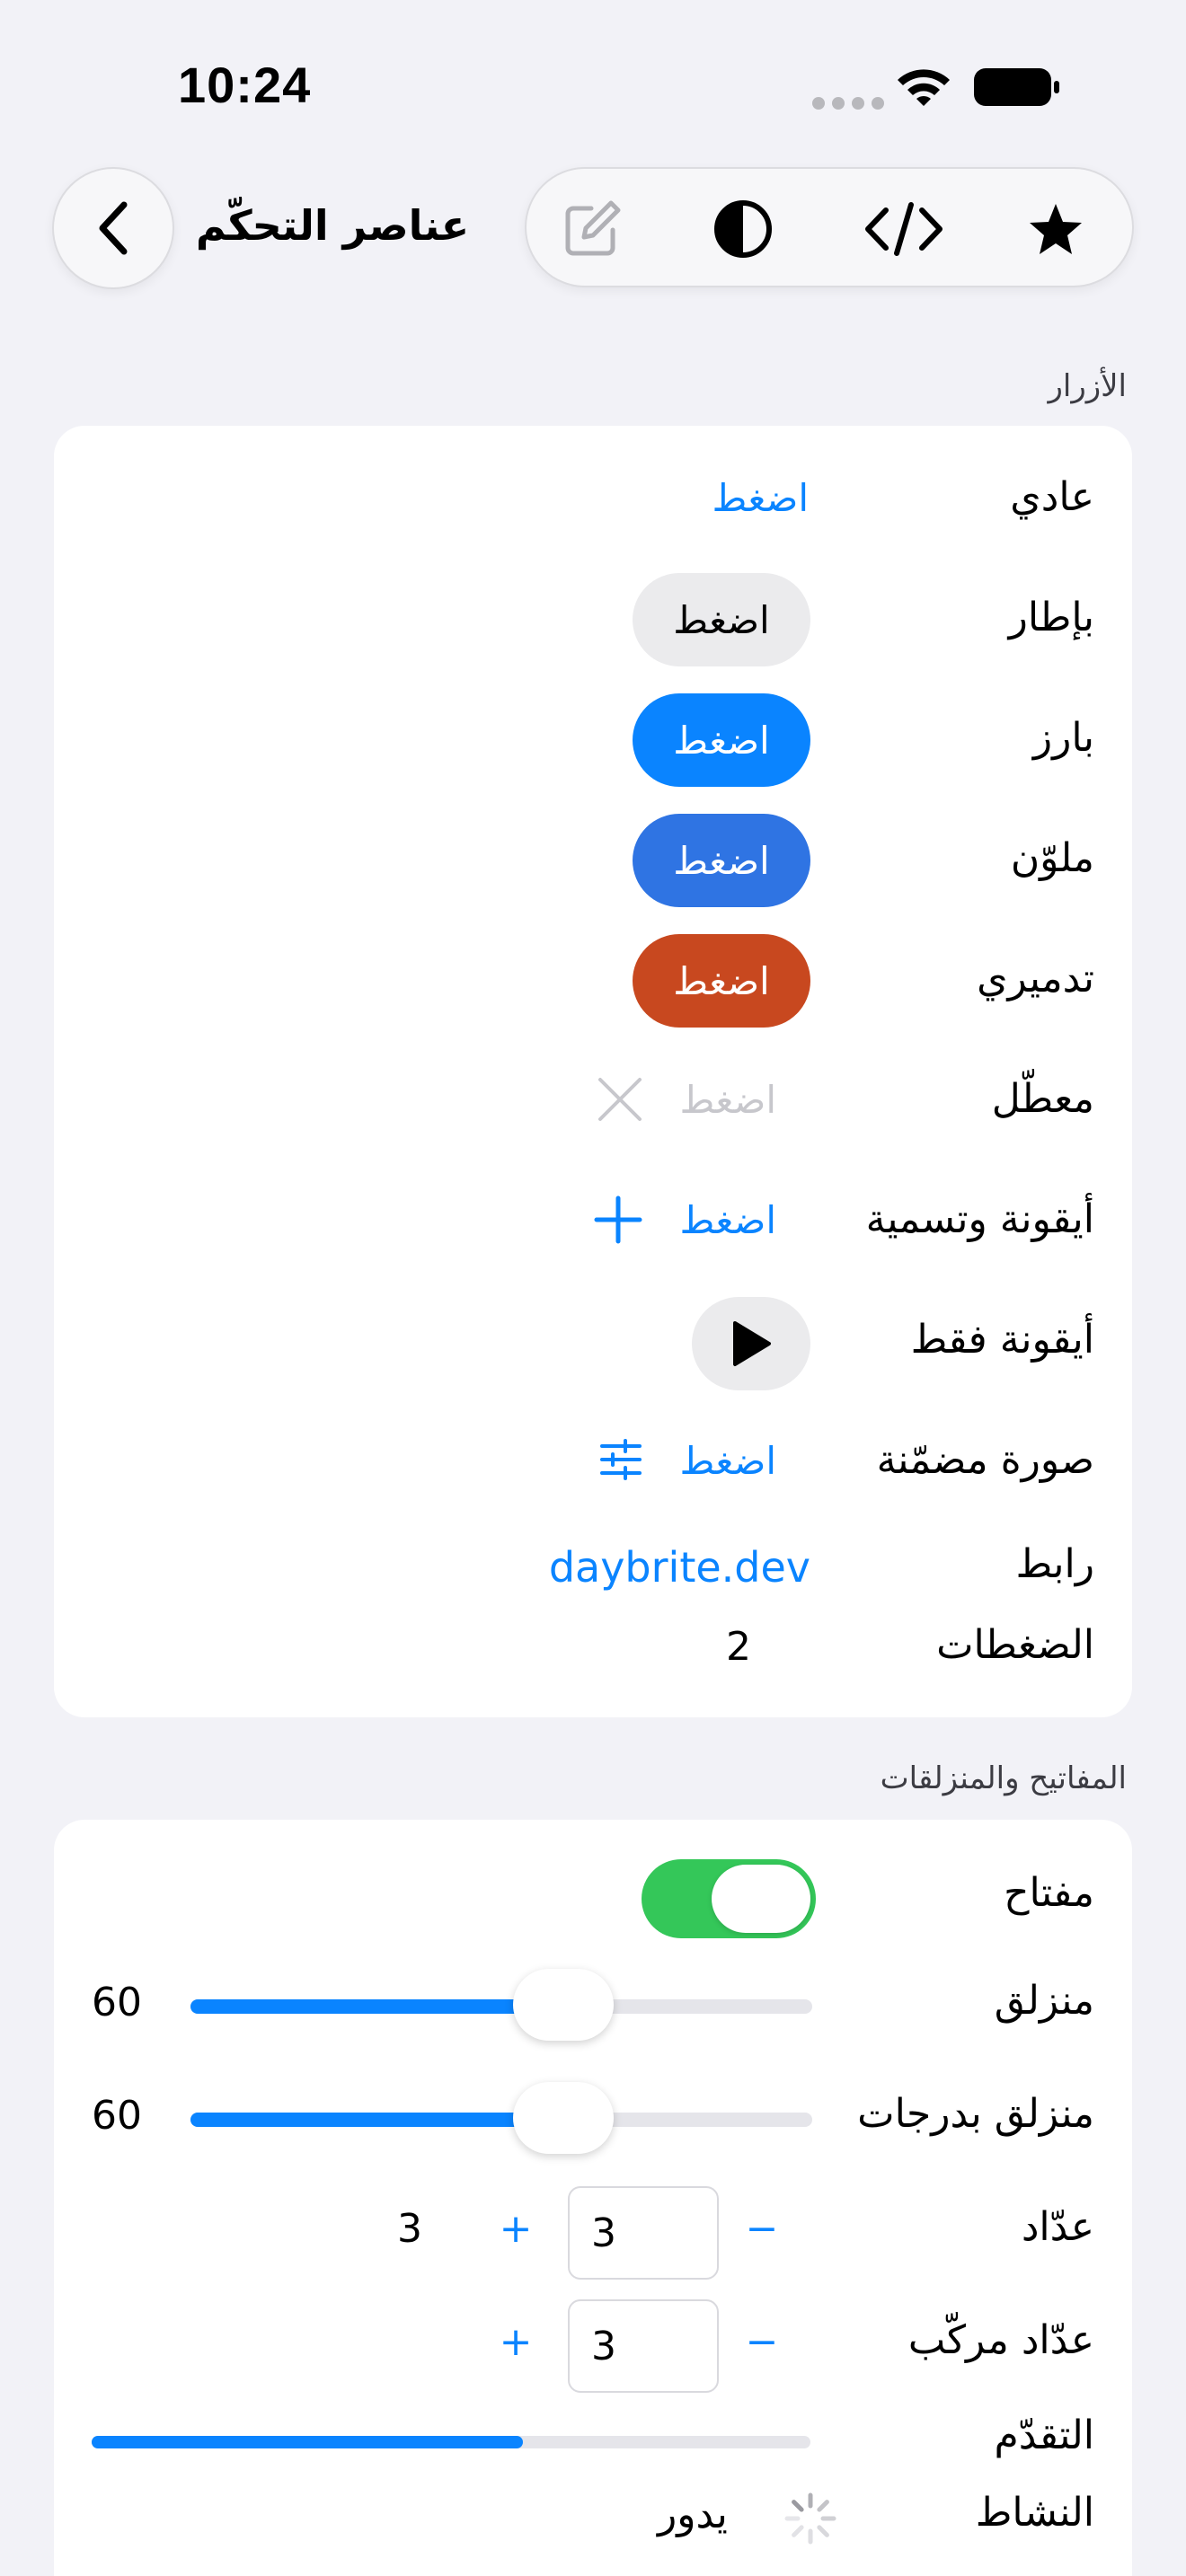 The height and width of the screenshot is (2576, 1186). Describe the element at coordinates (117, 2116) in the screenshot. I see `stepped-slider-value: 60` at that location.